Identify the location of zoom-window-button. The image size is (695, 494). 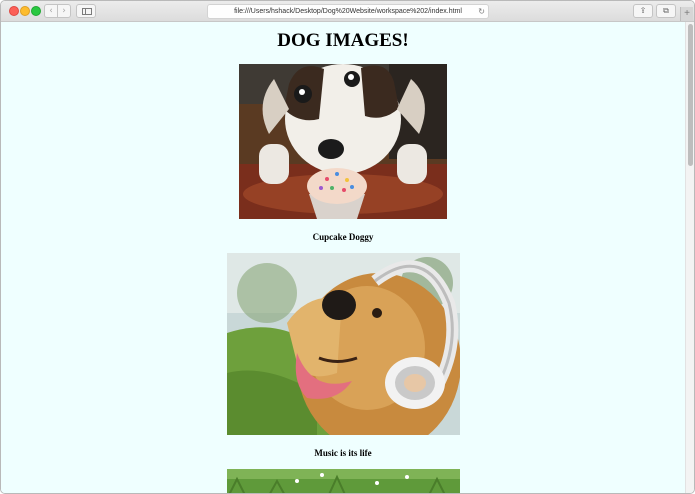
(36, 11).